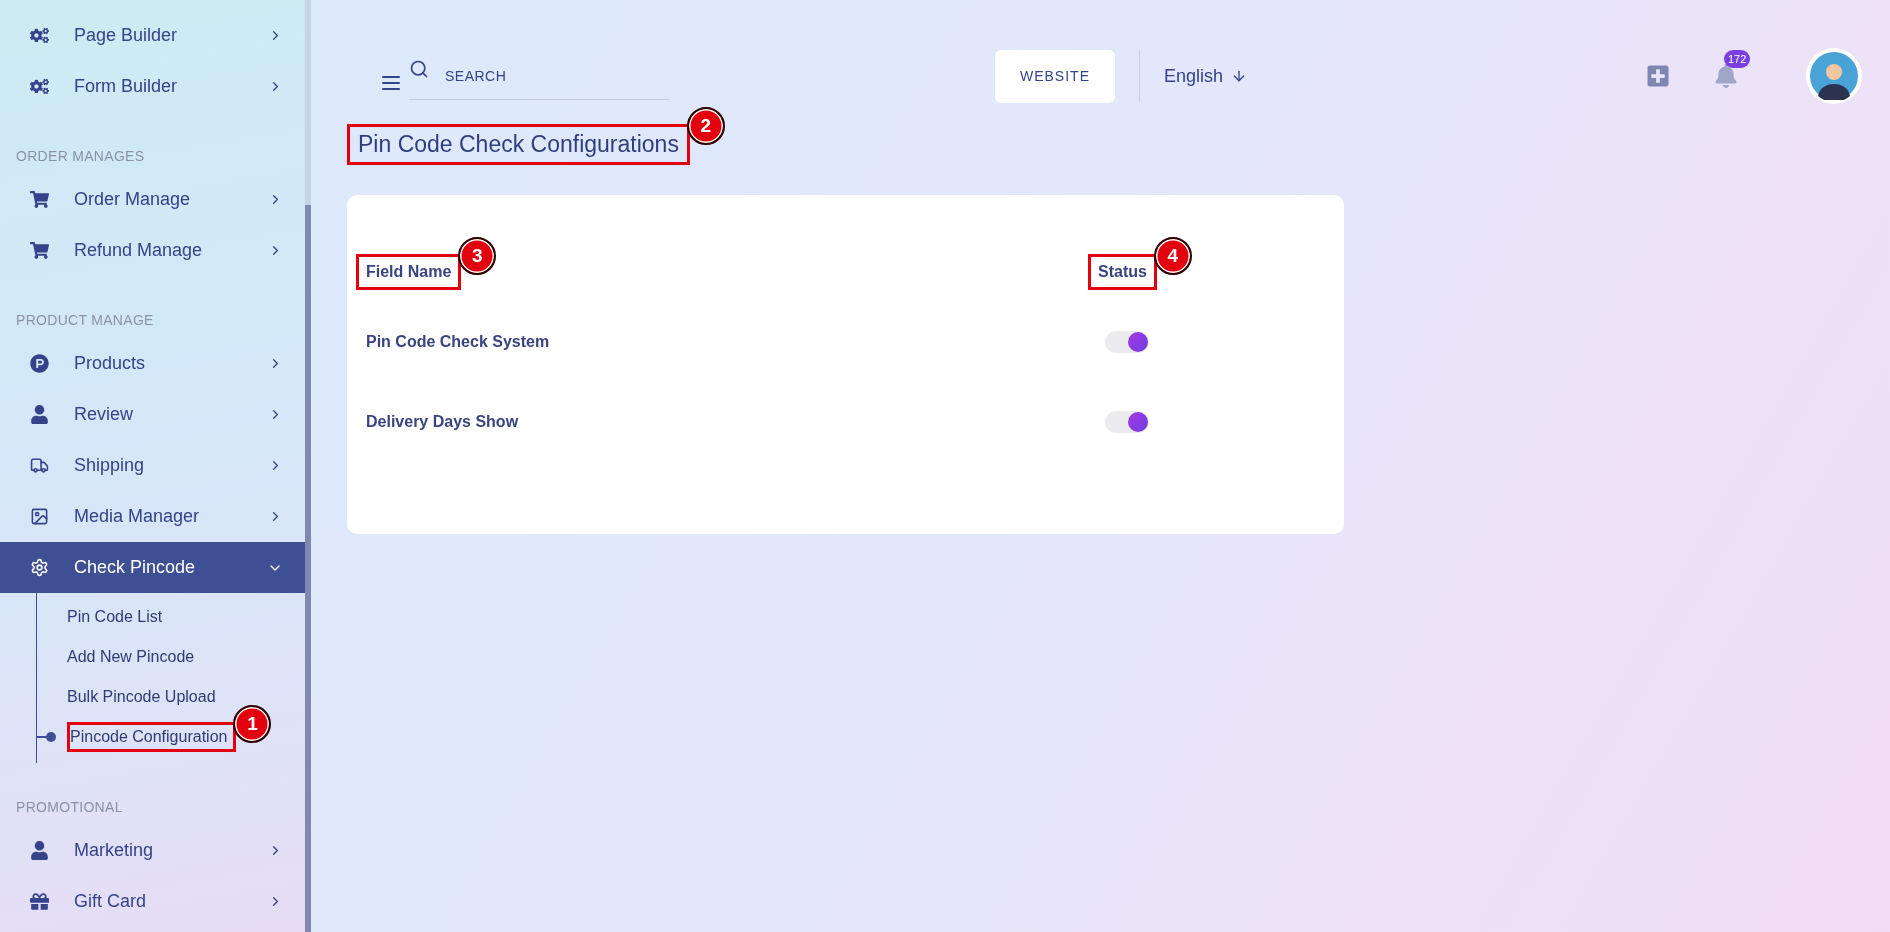 Image resolution: width=1890 pixels, height=932 pixels. I want to click on user-avatar-icon, so click(1834, 76).